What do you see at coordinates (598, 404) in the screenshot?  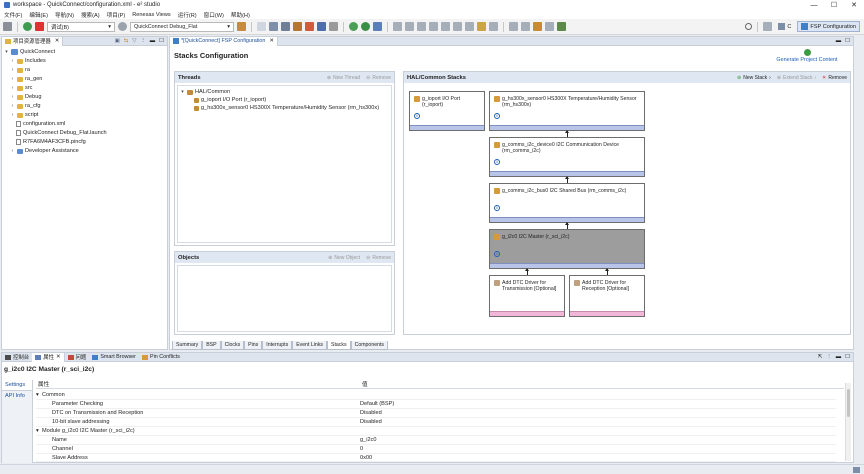 I see `property-value: Default (BSP)` at bounding box center [598, 404].